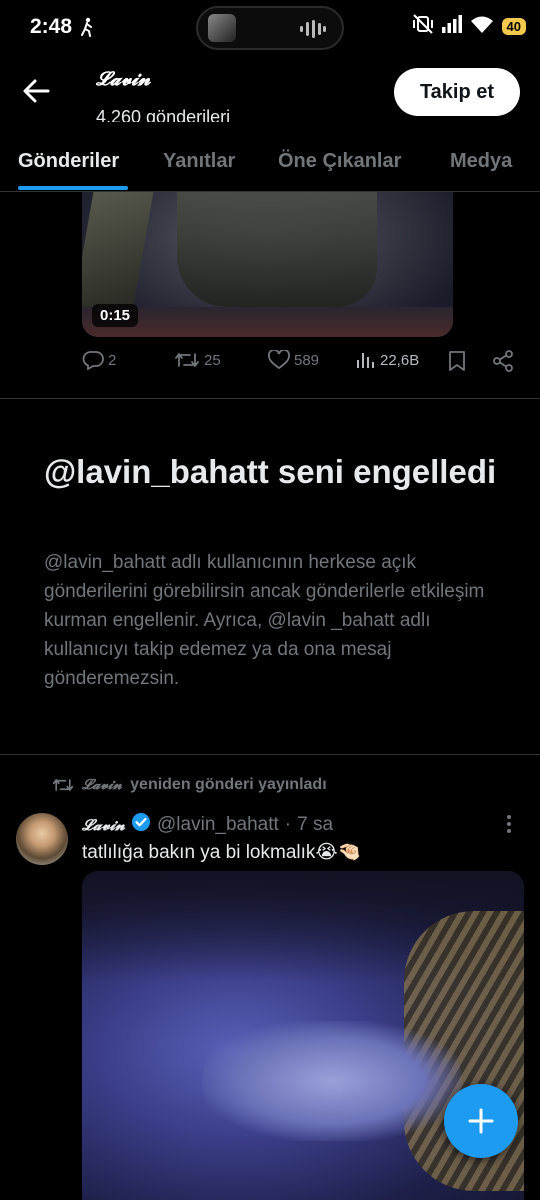 The width and height of the screenshot is (540, 1200). I want to click on blocked-notice-title: @lavin_bahatt seni engelledi, so click(270, 471).